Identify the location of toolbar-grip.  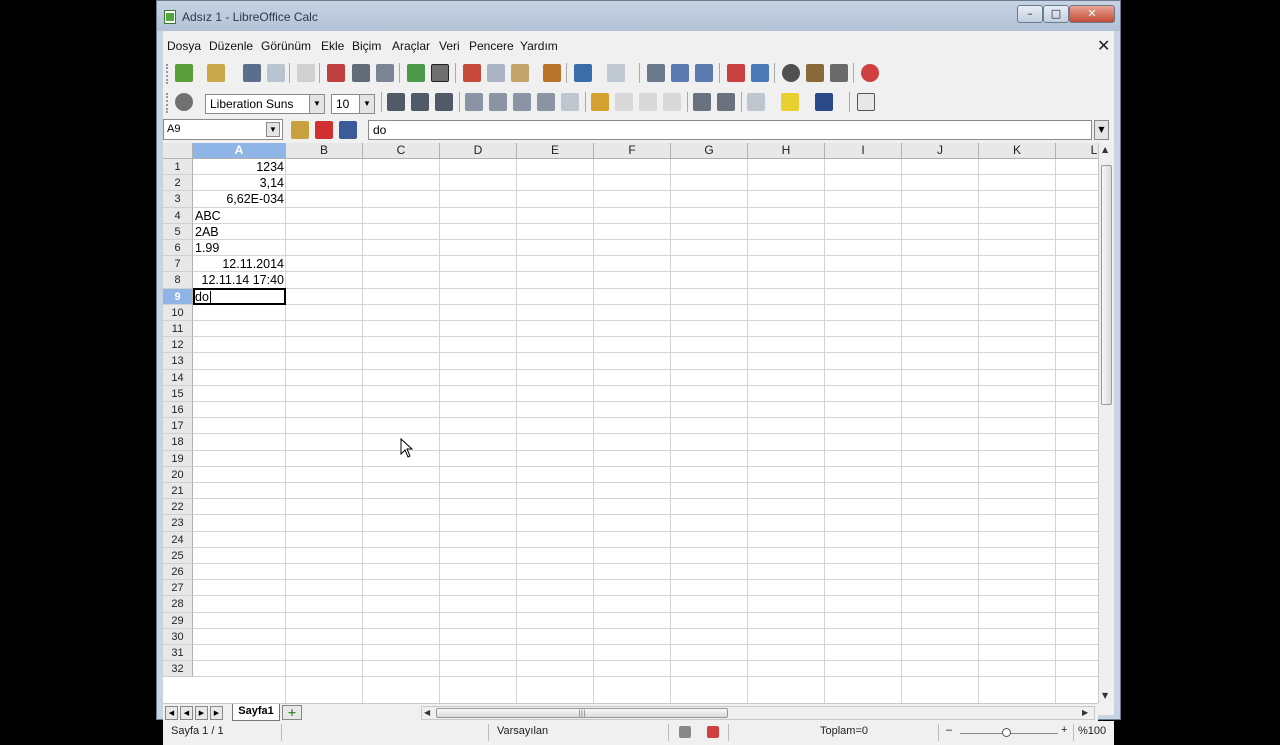
(167, 74).